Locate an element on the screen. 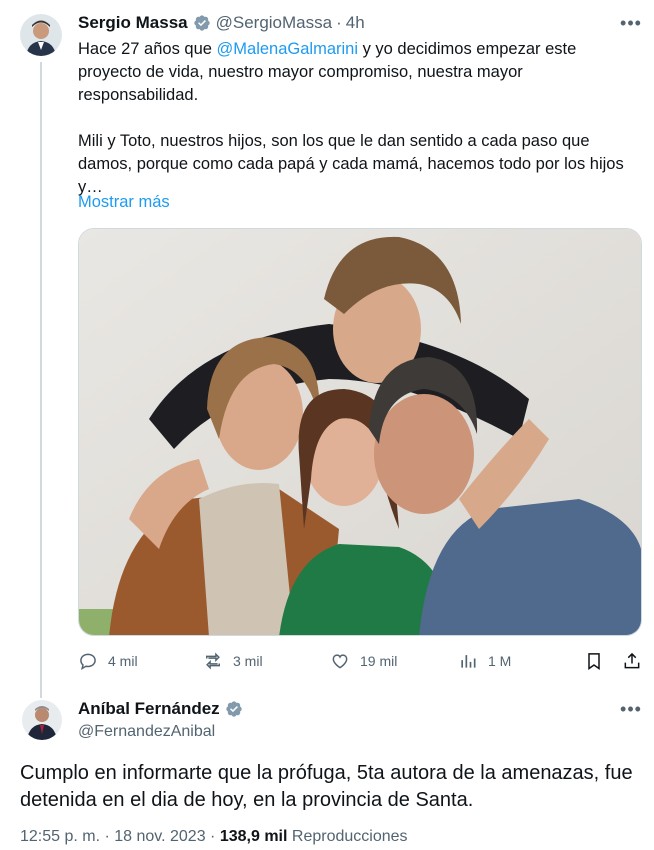 This screenshot has height=850, width=654. like-button: 19 mil is located at coordinates (363, 661).